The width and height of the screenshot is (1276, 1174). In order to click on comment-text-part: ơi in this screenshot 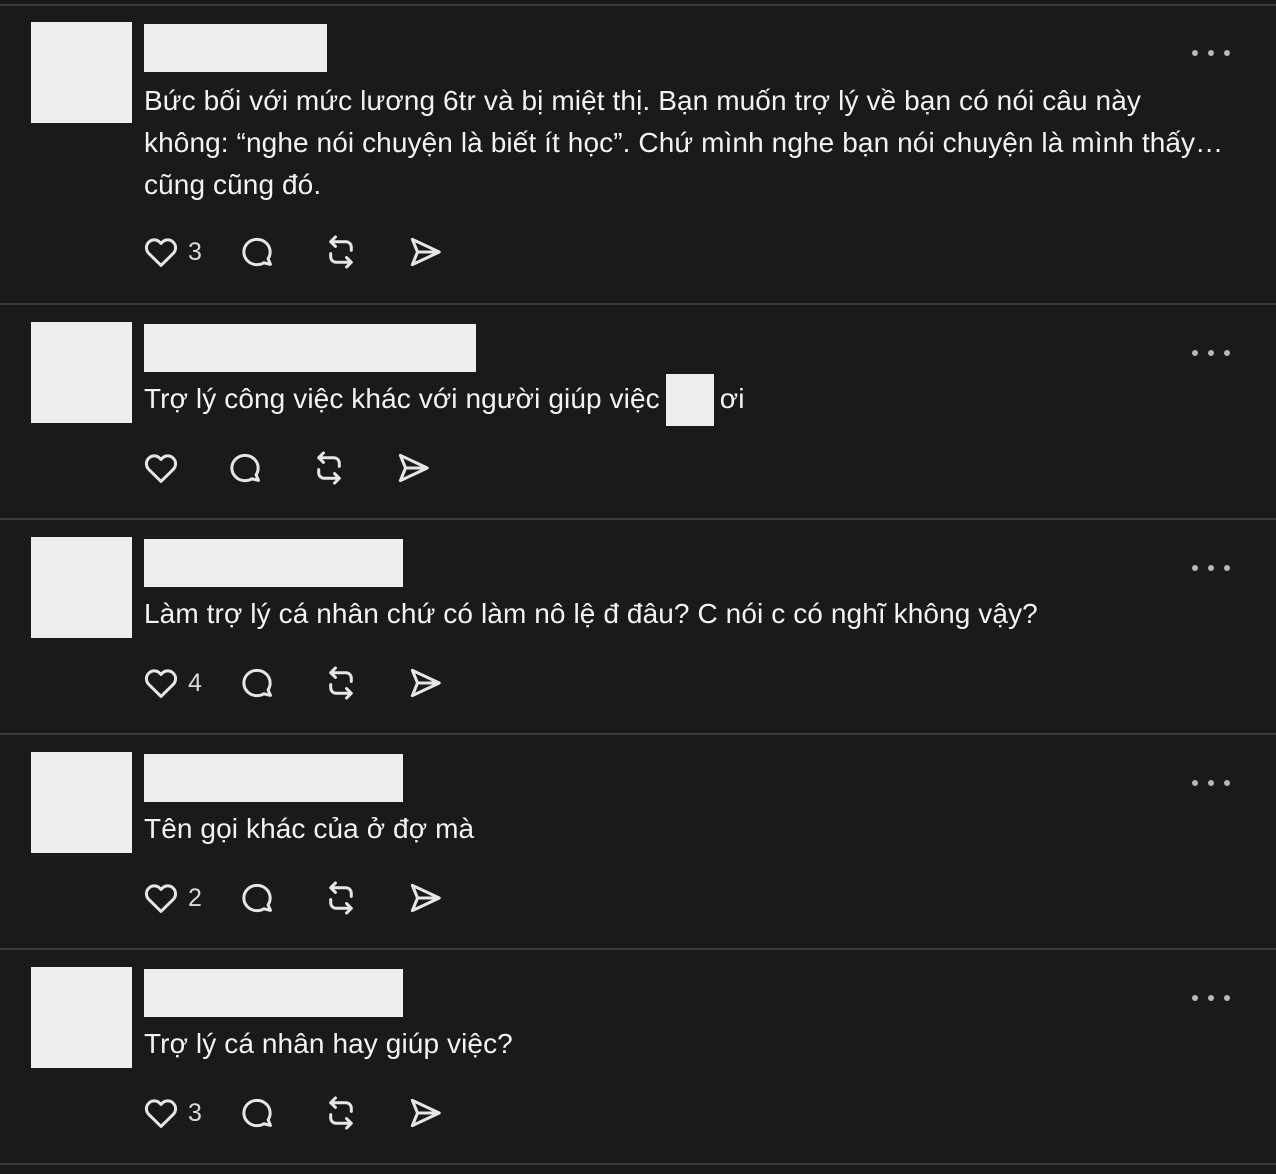, I will do `click(732, 398)`.